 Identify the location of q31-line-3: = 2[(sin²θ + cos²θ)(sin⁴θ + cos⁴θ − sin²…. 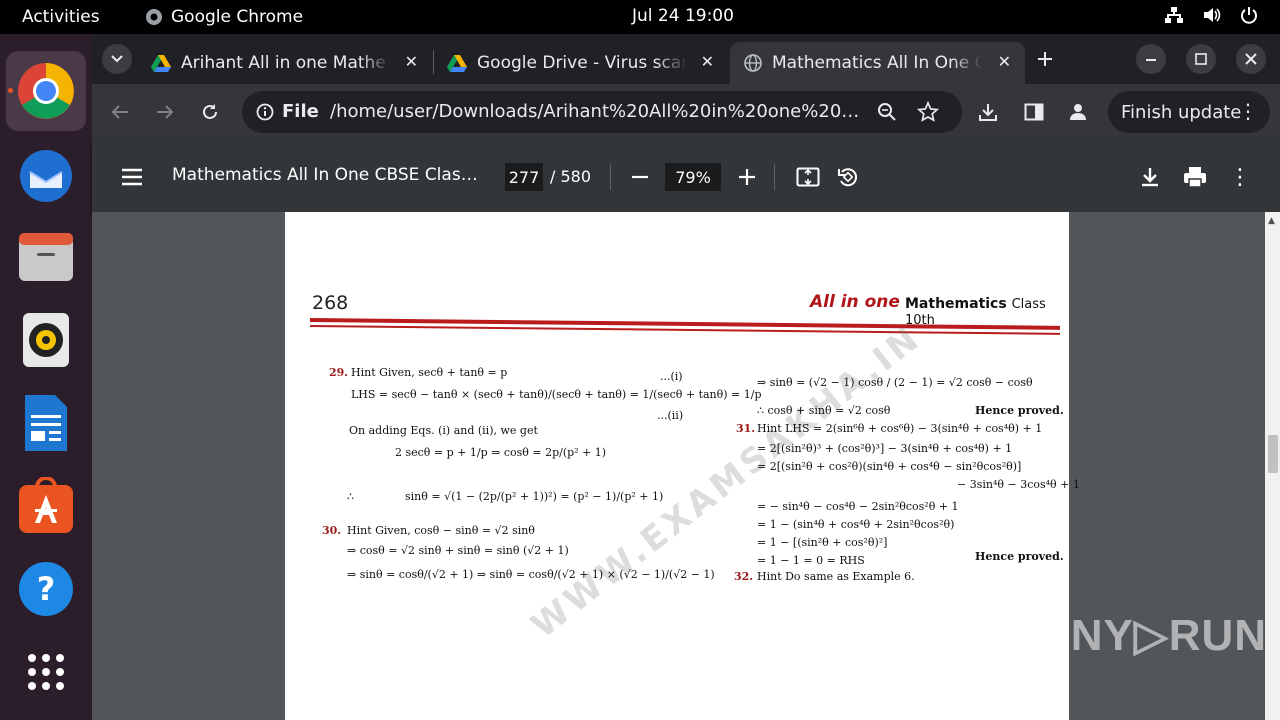
(889, 466).